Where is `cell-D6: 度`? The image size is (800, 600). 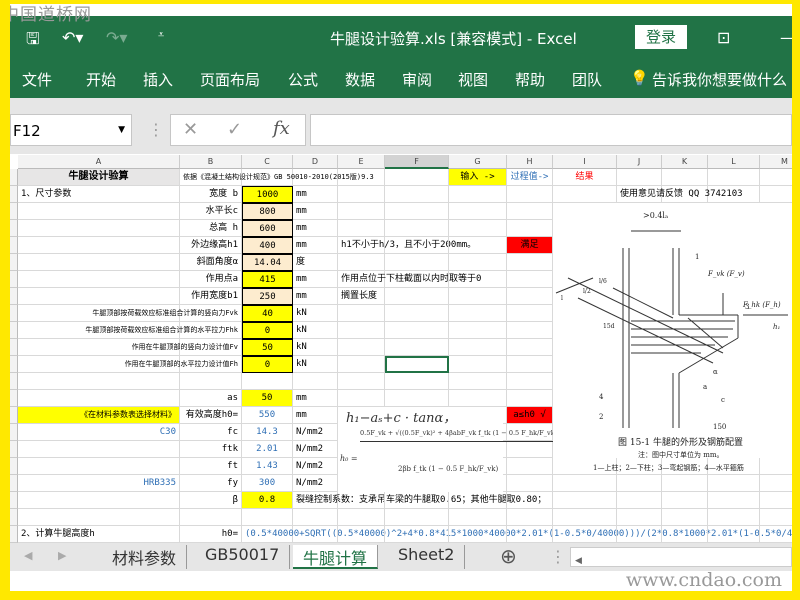
cell-D6: 度 is located at coordinates (315, 262).